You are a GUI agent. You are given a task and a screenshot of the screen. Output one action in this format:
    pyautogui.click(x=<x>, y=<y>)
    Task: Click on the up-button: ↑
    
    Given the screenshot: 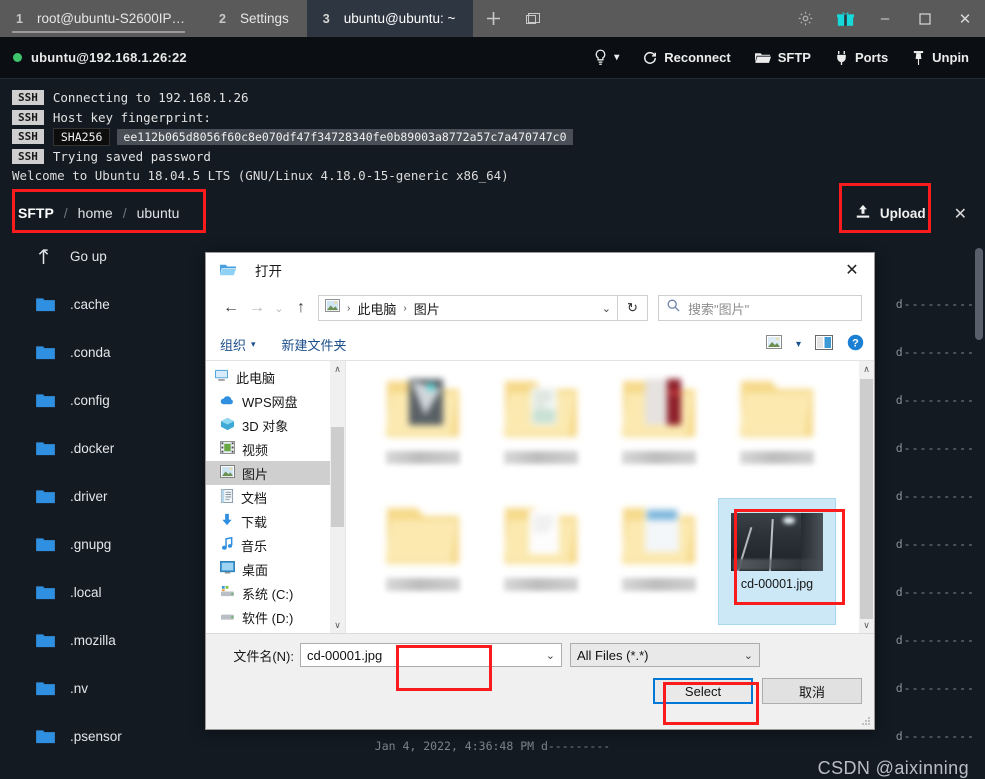 What is the action you would take?
    pyautogui.click(x=301, y=308)
    